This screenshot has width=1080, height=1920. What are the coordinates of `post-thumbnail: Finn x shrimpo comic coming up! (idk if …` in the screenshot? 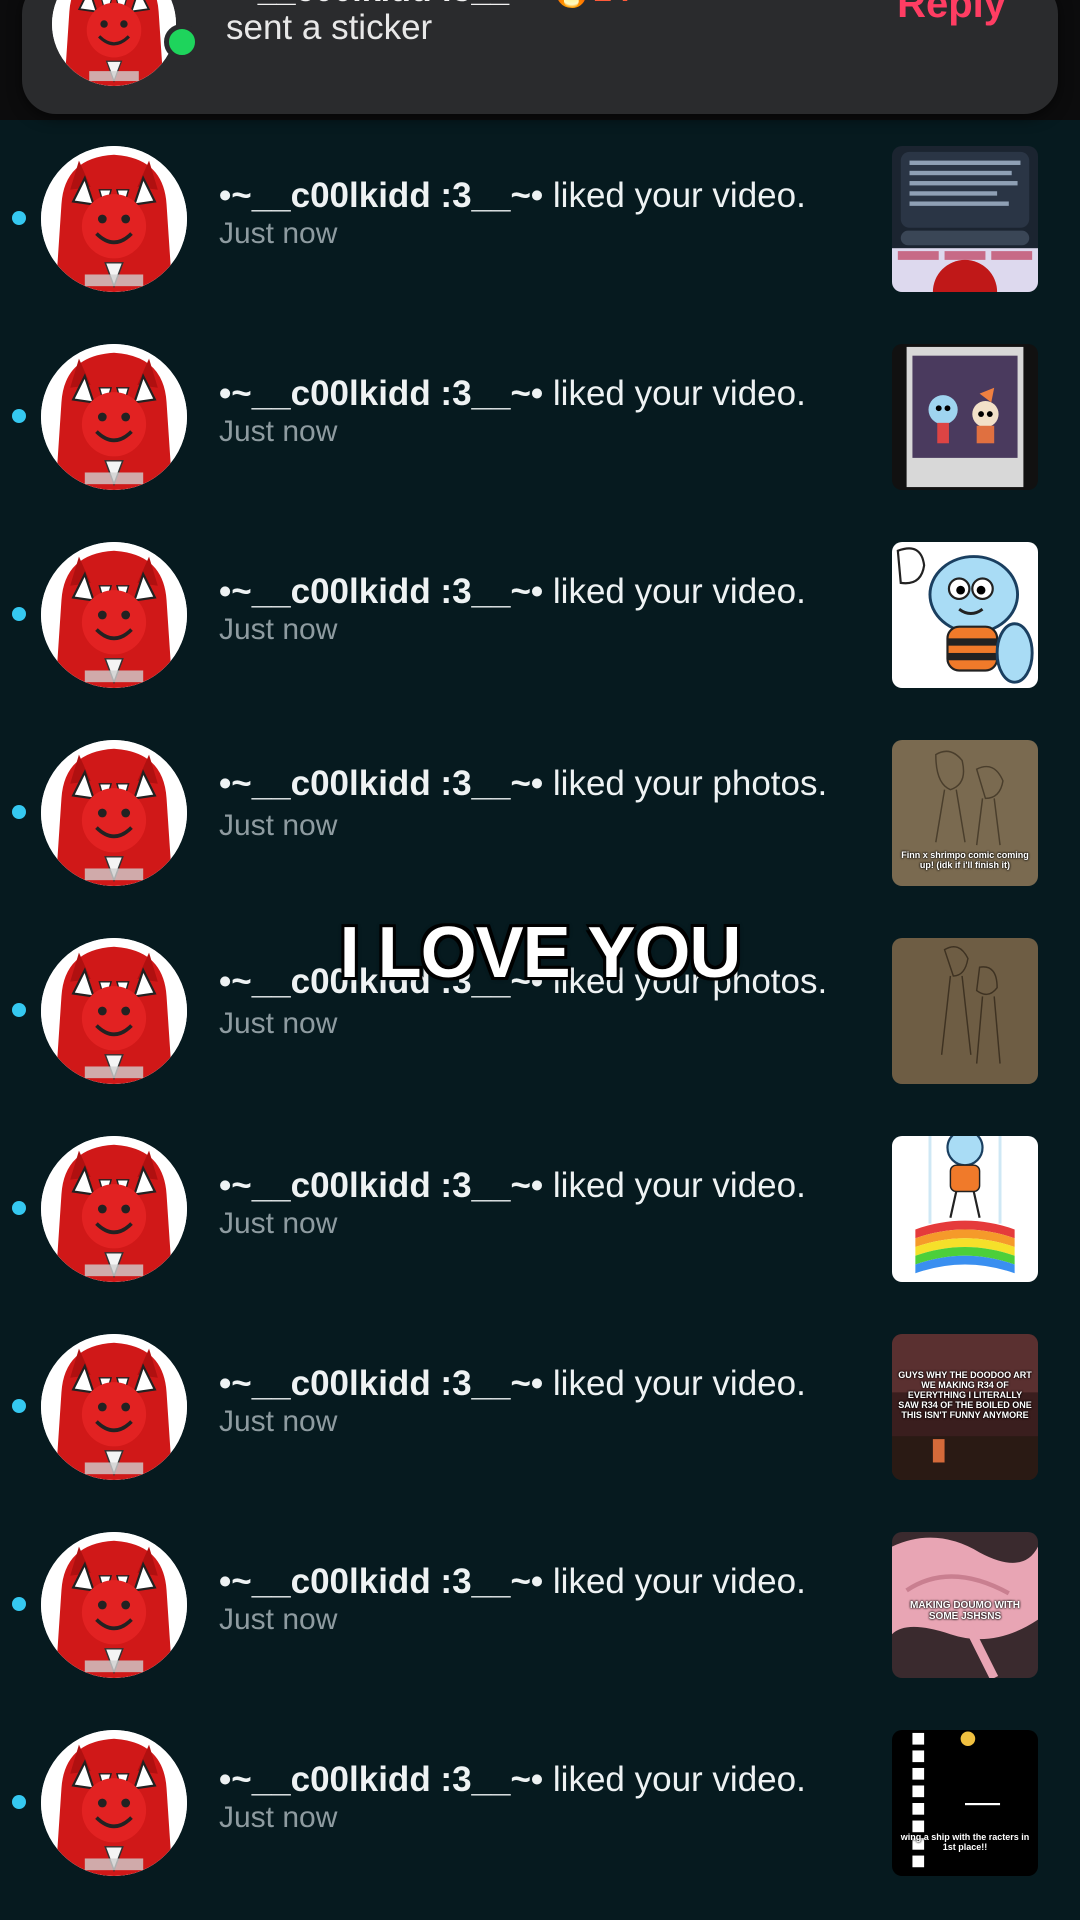 It's located at (965, 813).